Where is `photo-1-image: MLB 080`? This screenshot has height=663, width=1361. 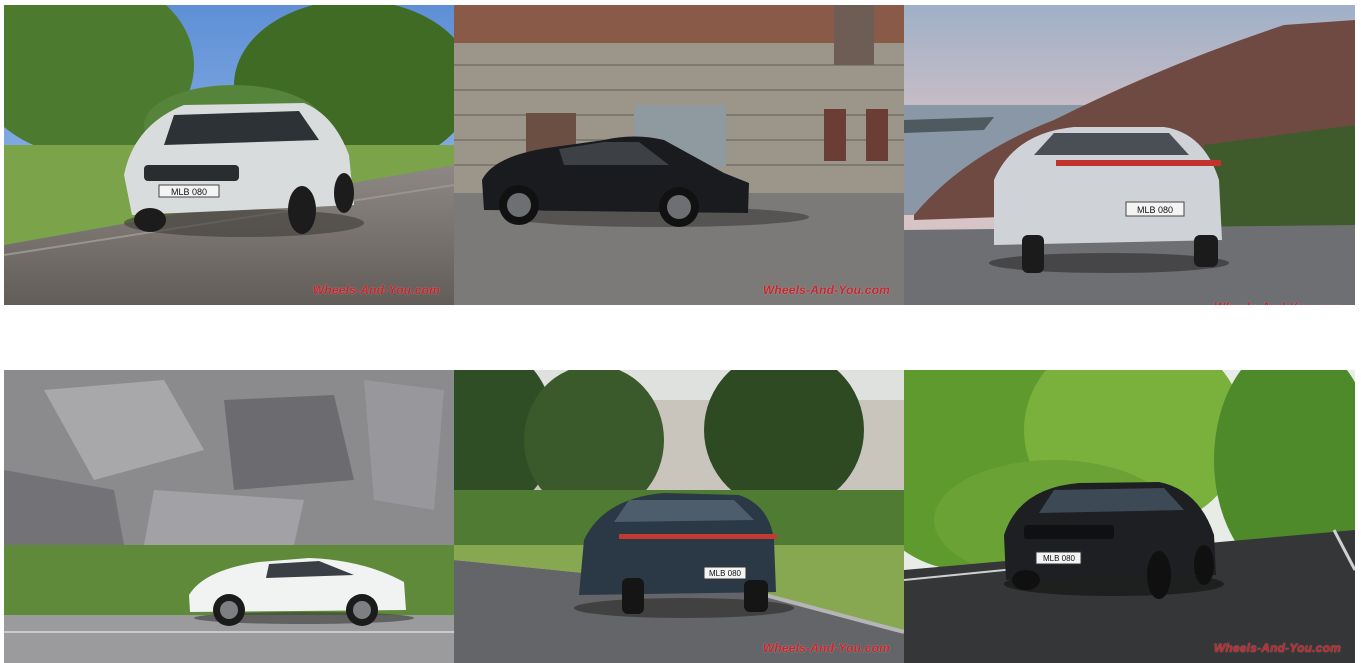 photo-1-image: MLB 080 is located at coordinates (229, 155).